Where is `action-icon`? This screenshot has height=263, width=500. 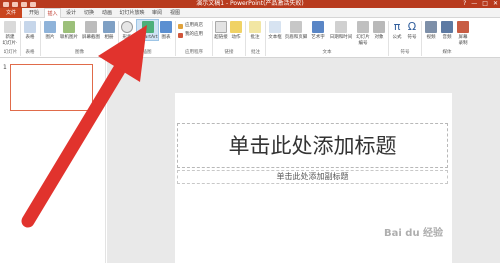
action-icon is located at coordinates (236, 27).